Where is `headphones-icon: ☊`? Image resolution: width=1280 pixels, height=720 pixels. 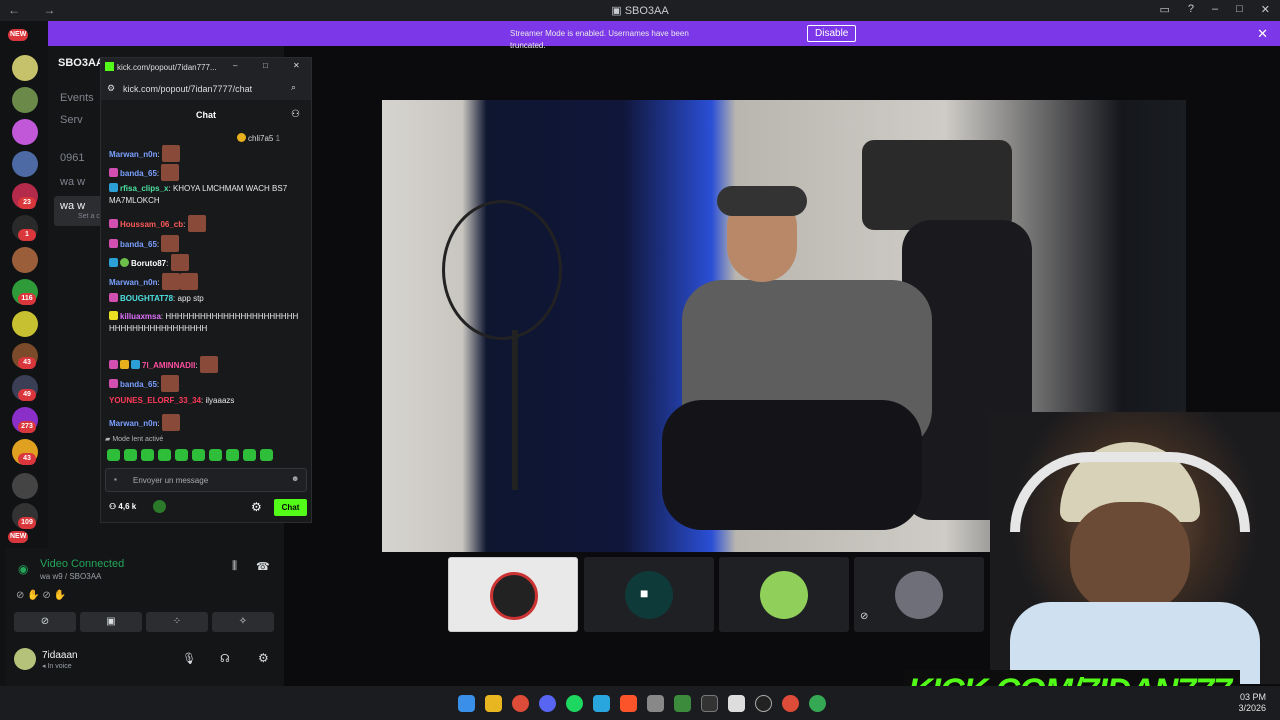 headphones-icon: ☊ is located at coordinates (225, 658).